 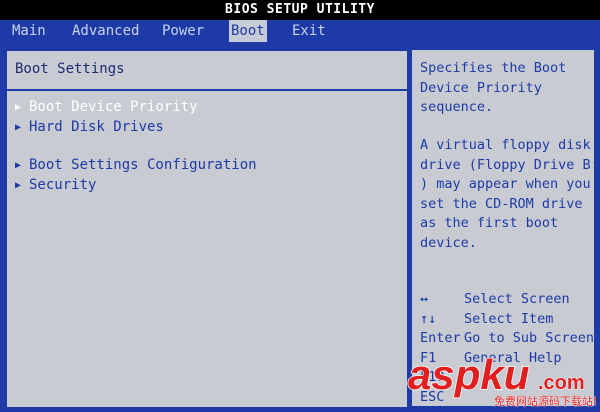 What do you see at coordinates (428, 357) in the screenshot?
I see `key-label: F1` at bounding box center [428, 357].